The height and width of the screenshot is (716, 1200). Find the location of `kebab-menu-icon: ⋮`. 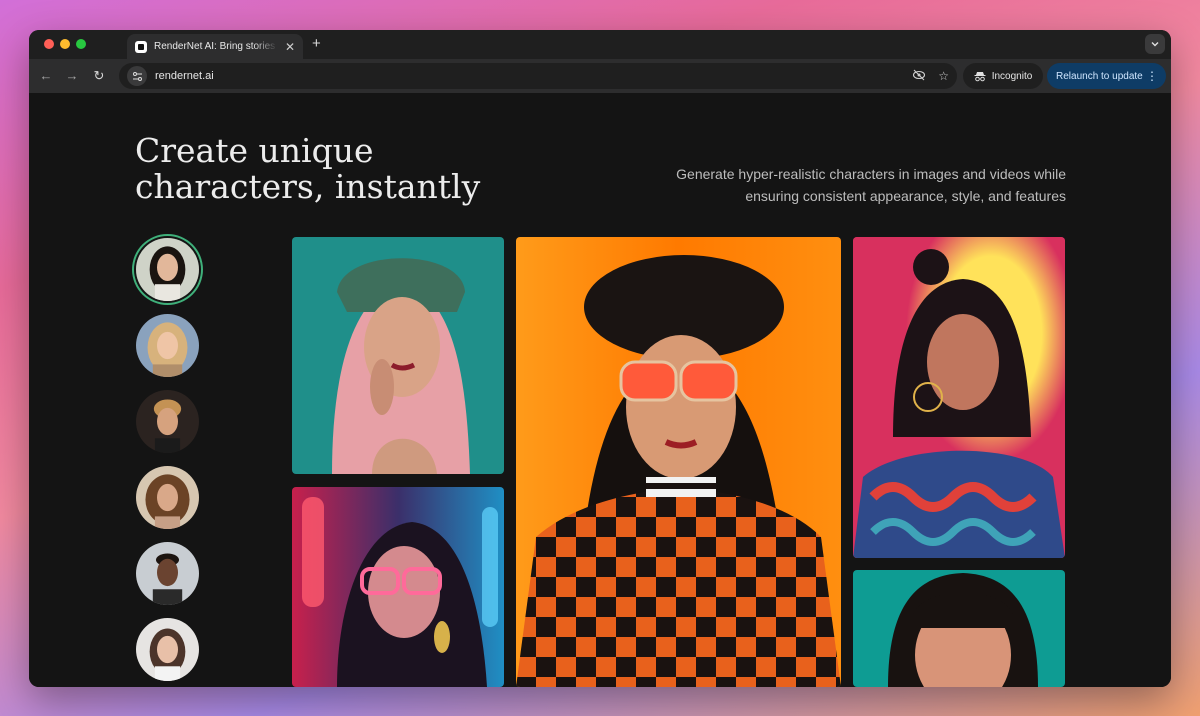

kebab-menu-icon: ⋮ is located at coordinates (1152, 76).